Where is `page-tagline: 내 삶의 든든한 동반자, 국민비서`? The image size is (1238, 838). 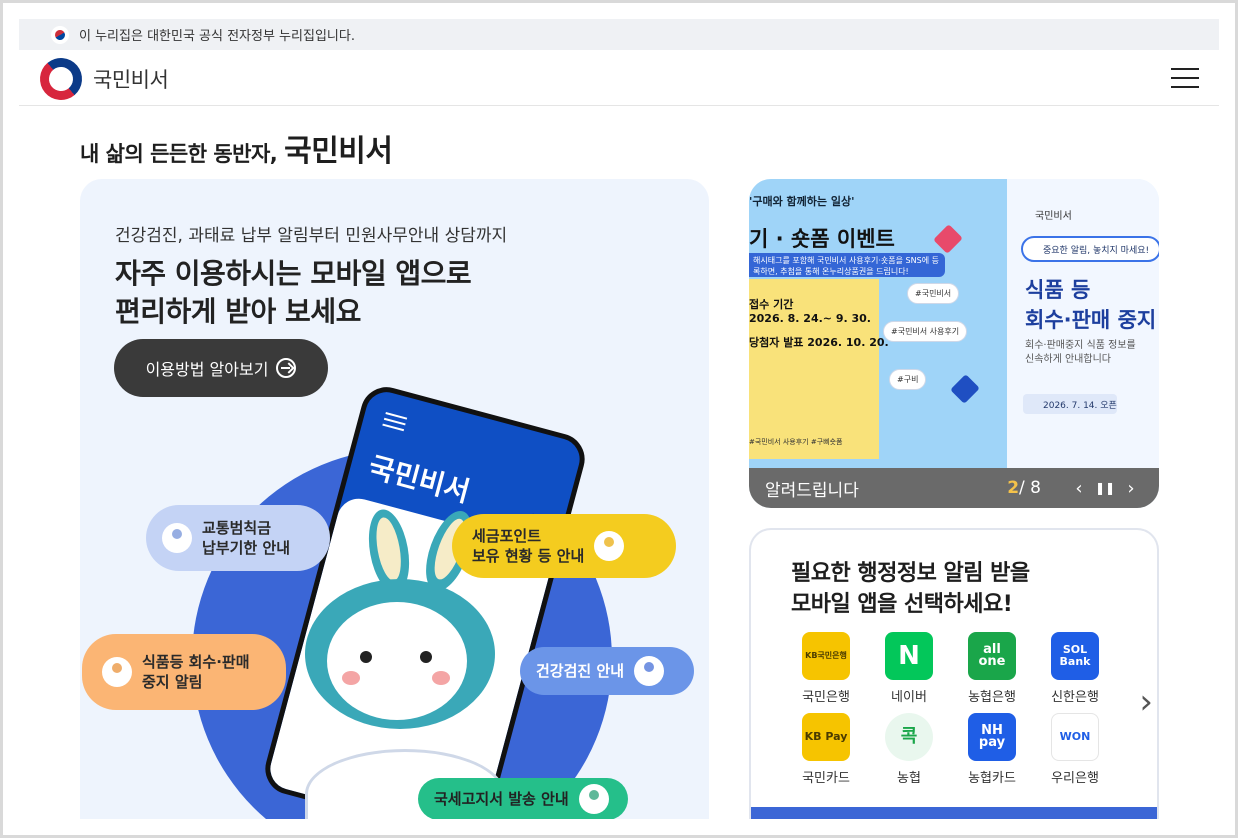
page-tagline: 내 삶의 든든한 동반자, 국민비서 is located at coordinates (236, 148).